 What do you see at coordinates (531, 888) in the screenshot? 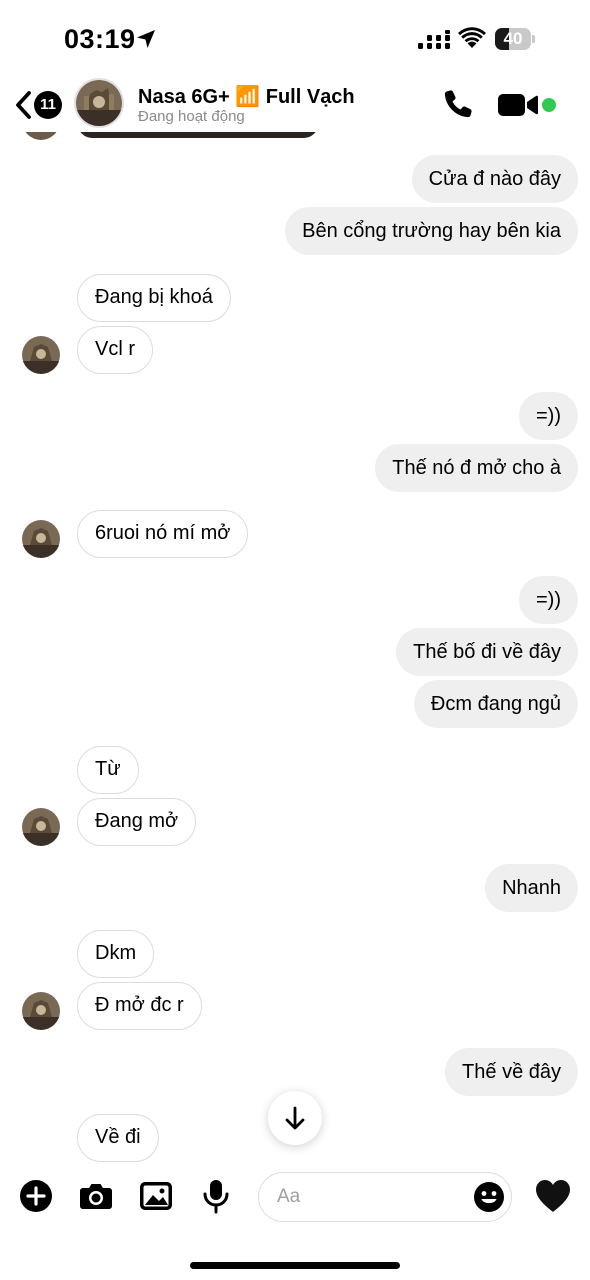
I see `message-bubble-outgoing: Nhanh` at bounding box center [531, 888].